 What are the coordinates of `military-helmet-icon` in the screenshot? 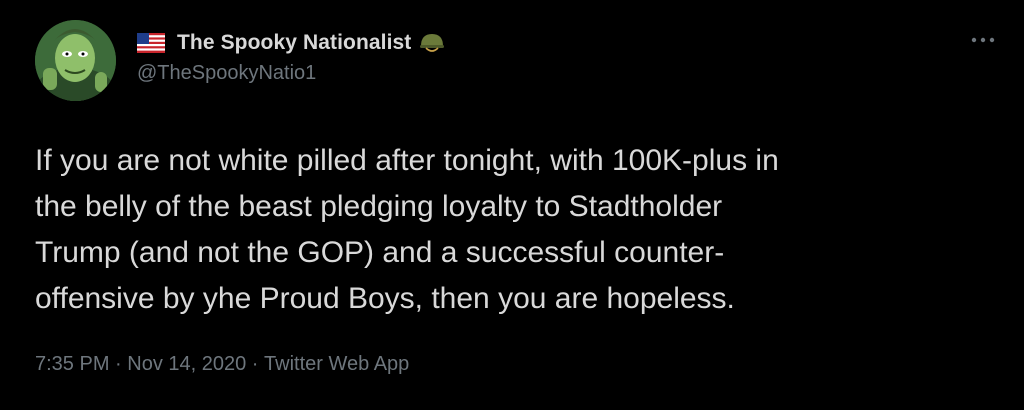 It's located at (432, 43).